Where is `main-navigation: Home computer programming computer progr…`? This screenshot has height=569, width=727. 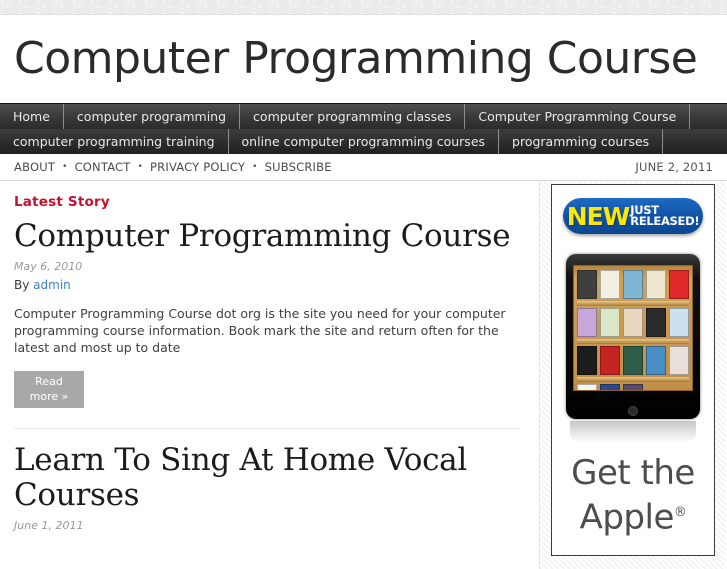 main-navigation: Home computer programming computer progr… is located at coordinates (363, 128).